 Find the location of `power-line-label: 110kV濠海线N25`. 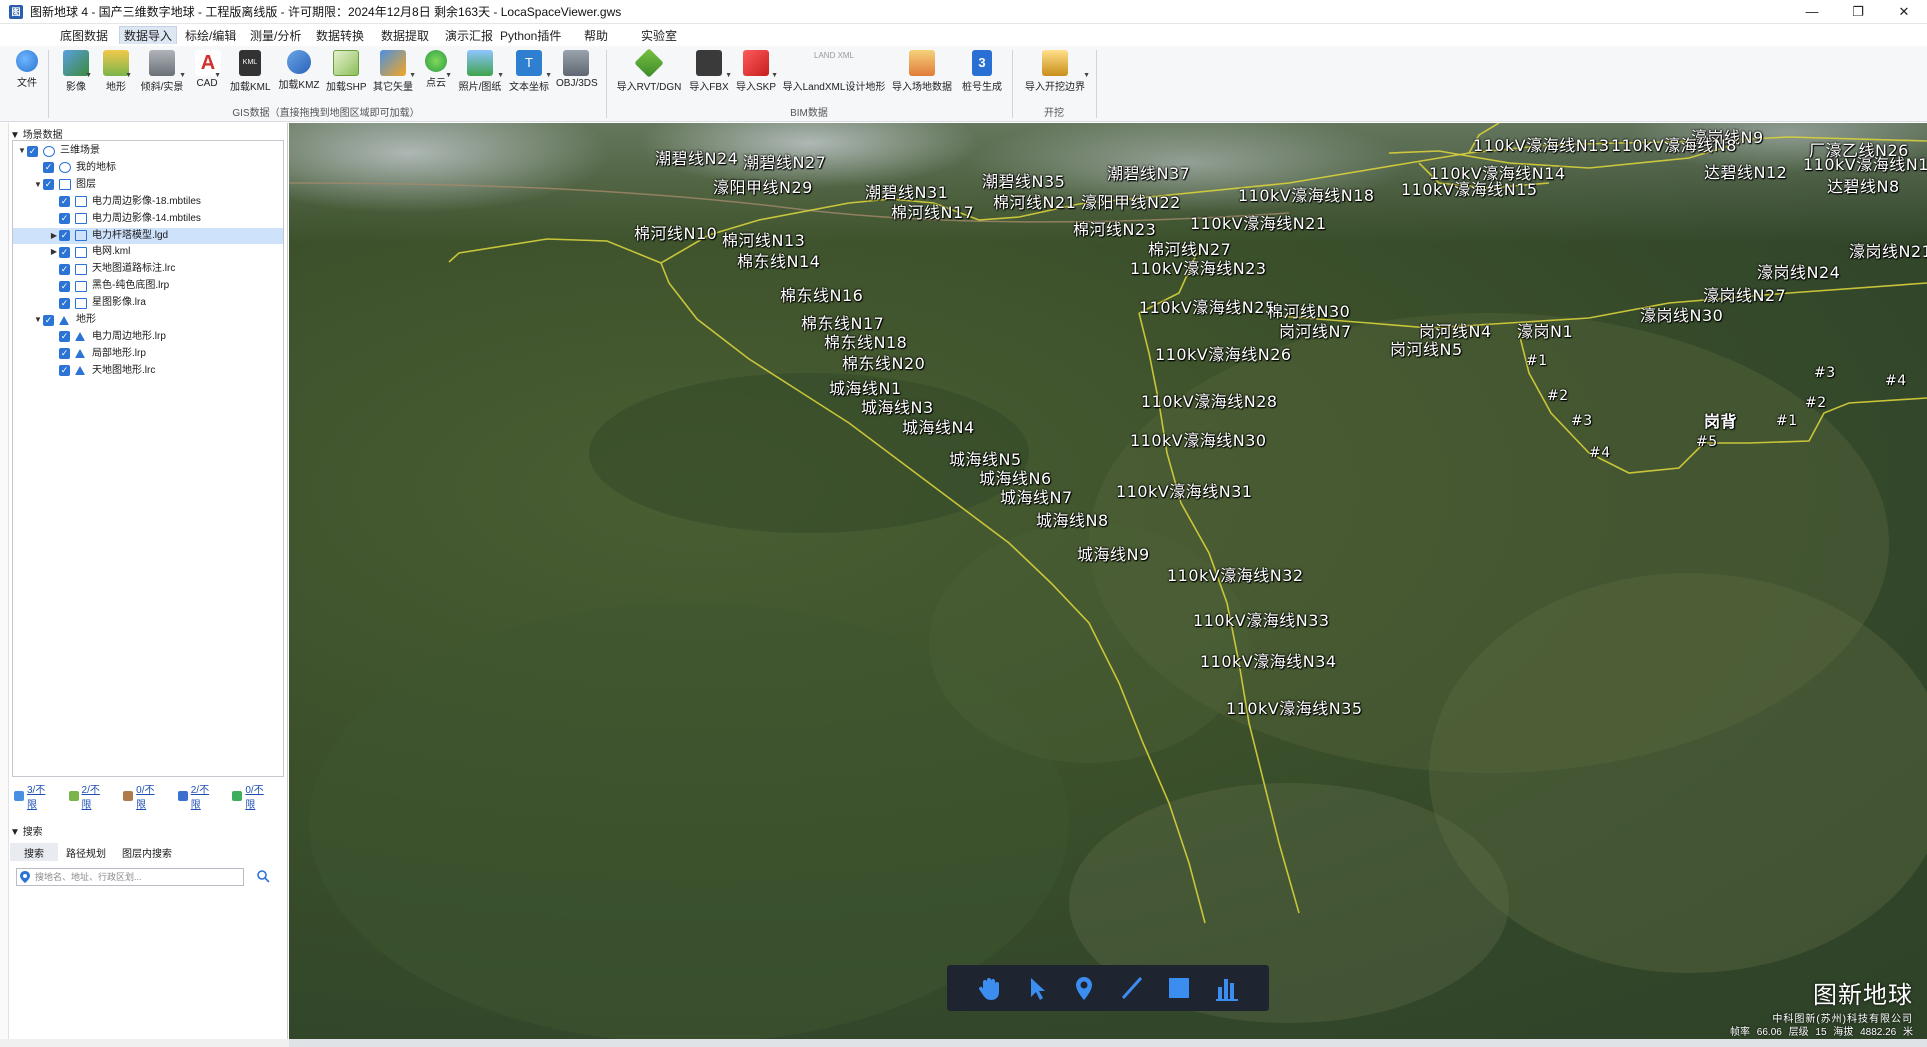

power-line-label: 110kV濠海线N25 is located at coordinates (1207, 306).